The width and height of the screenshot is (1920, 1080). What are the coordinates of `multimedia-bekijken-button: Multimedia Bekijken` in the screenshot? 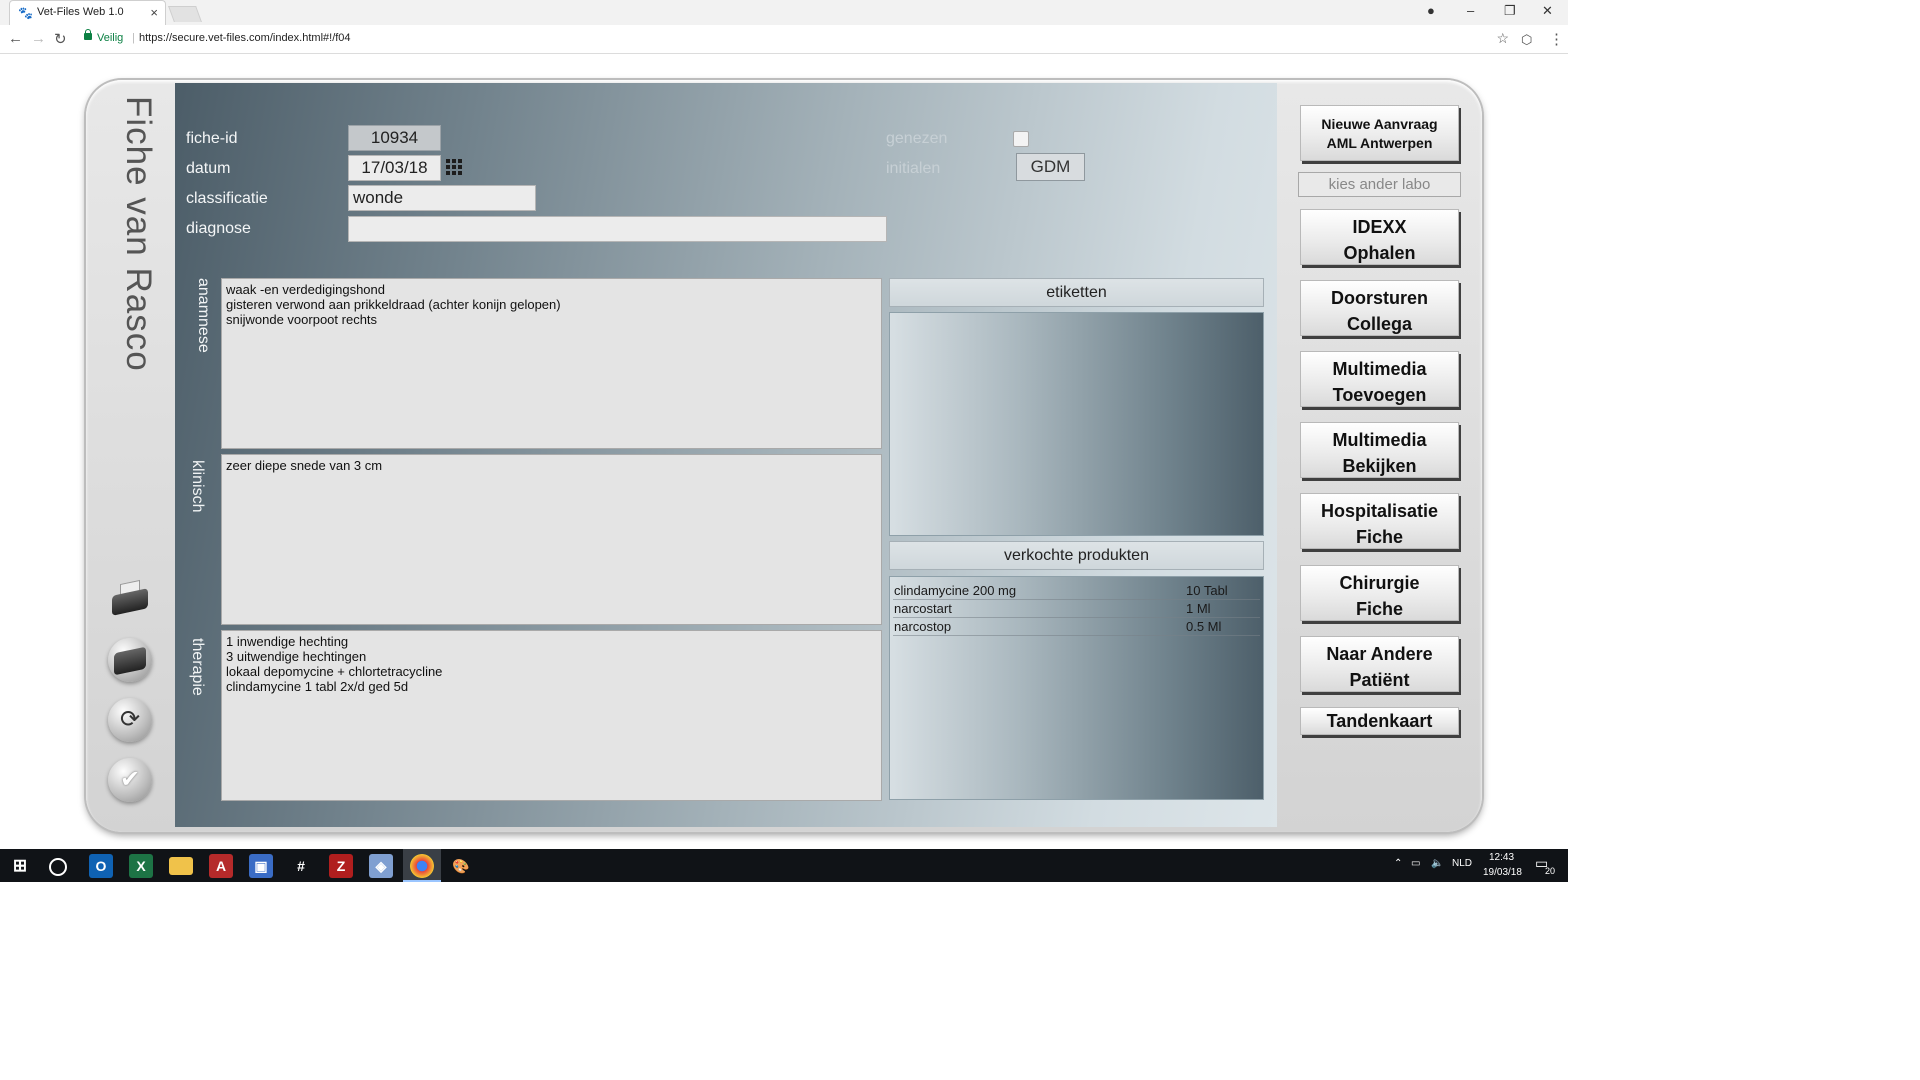 It's located at (1379, 450).